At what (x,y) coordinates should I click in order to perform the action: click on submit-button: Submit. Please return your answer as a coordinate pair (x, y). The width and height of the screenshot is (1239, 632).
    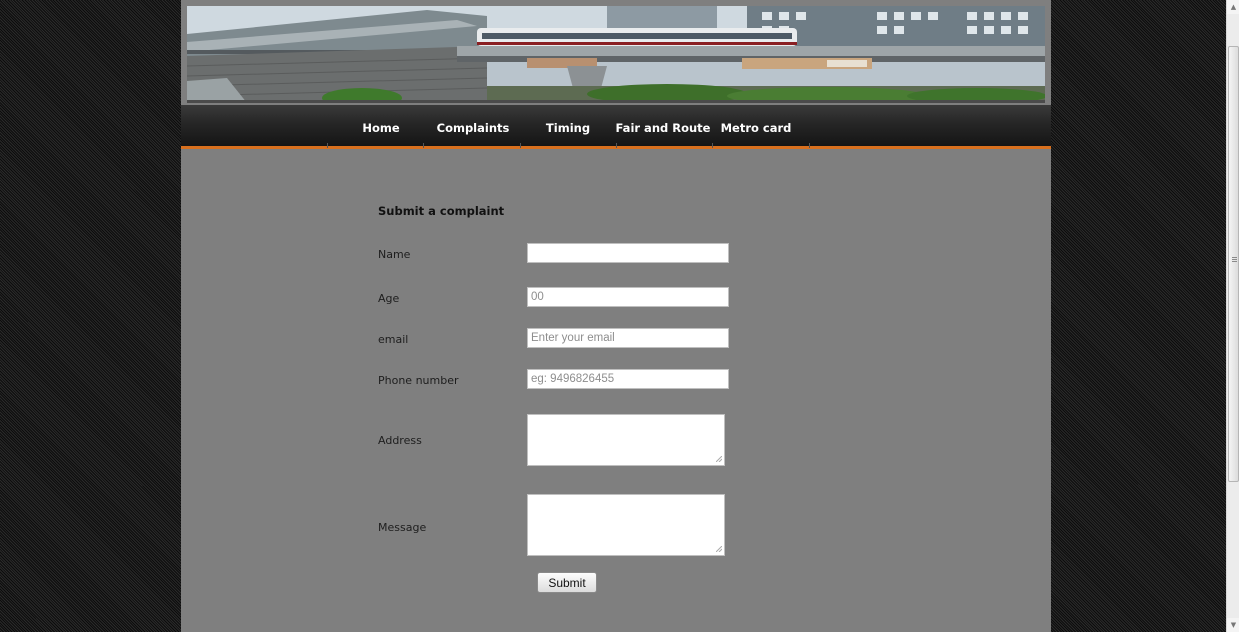
    Looking at the image, I should click on (567, 582).